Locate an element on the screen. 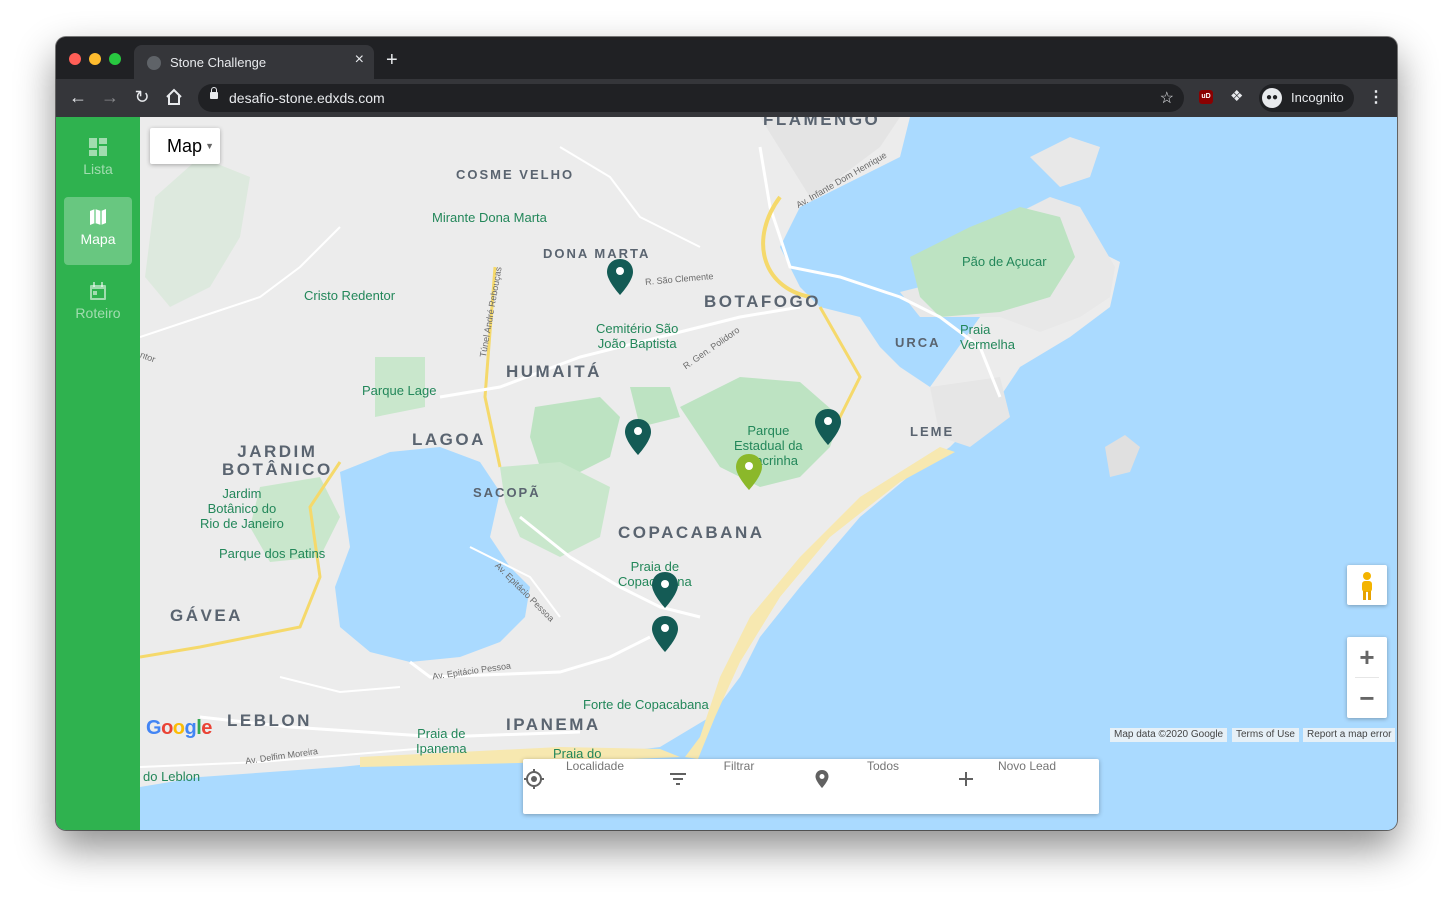 The image size is (1453, 905). back-arrow-icon: ← is located at coordinates (78, 97).